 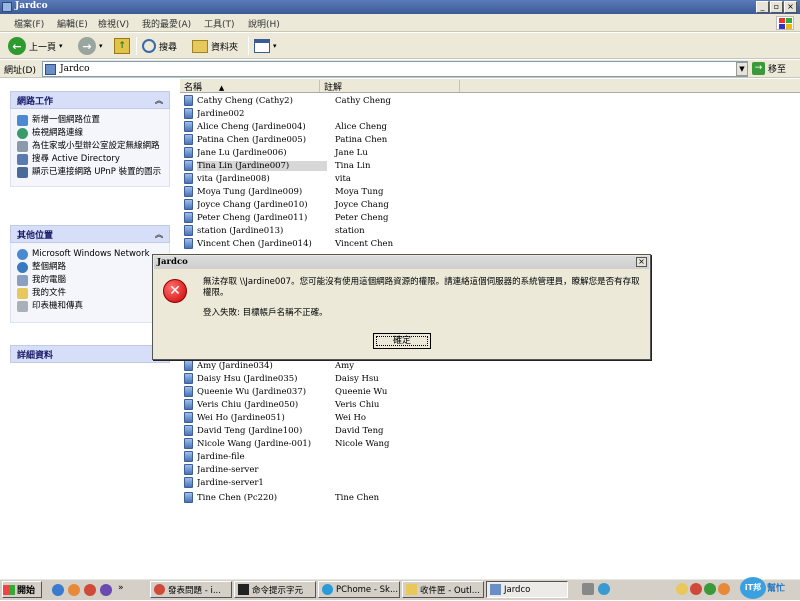 What do you see at coordinates (219, 23) in the screenshot?
I see `menu-tools: 工具(T)` at bounding box center [219, 23].